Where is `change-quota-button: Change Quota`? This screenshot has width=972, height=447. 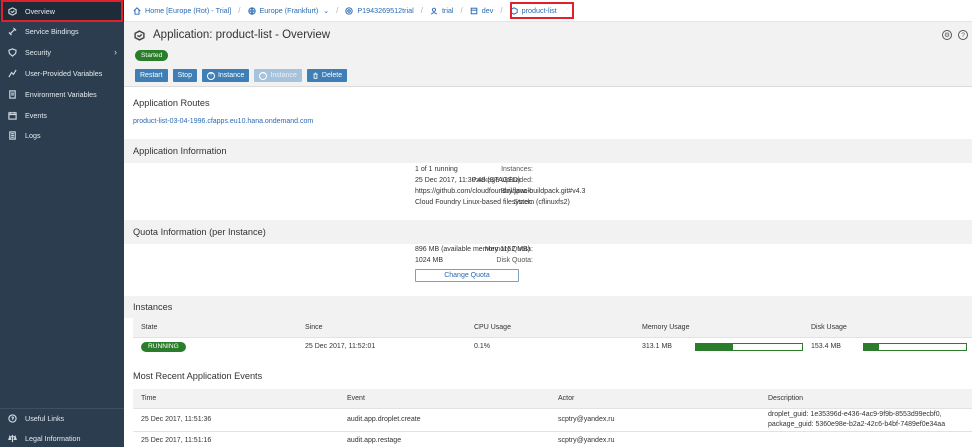
change-quota-button: Change Quota is located at coordinates (467, 275).